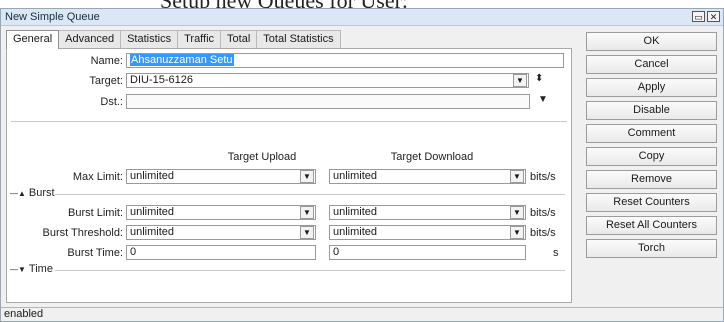 The width and height of the screenshot is (724, 322). What do you see at coordinates (328, 101) in the screenshot?
I see `dst-input` at bounding box center [328, 101].